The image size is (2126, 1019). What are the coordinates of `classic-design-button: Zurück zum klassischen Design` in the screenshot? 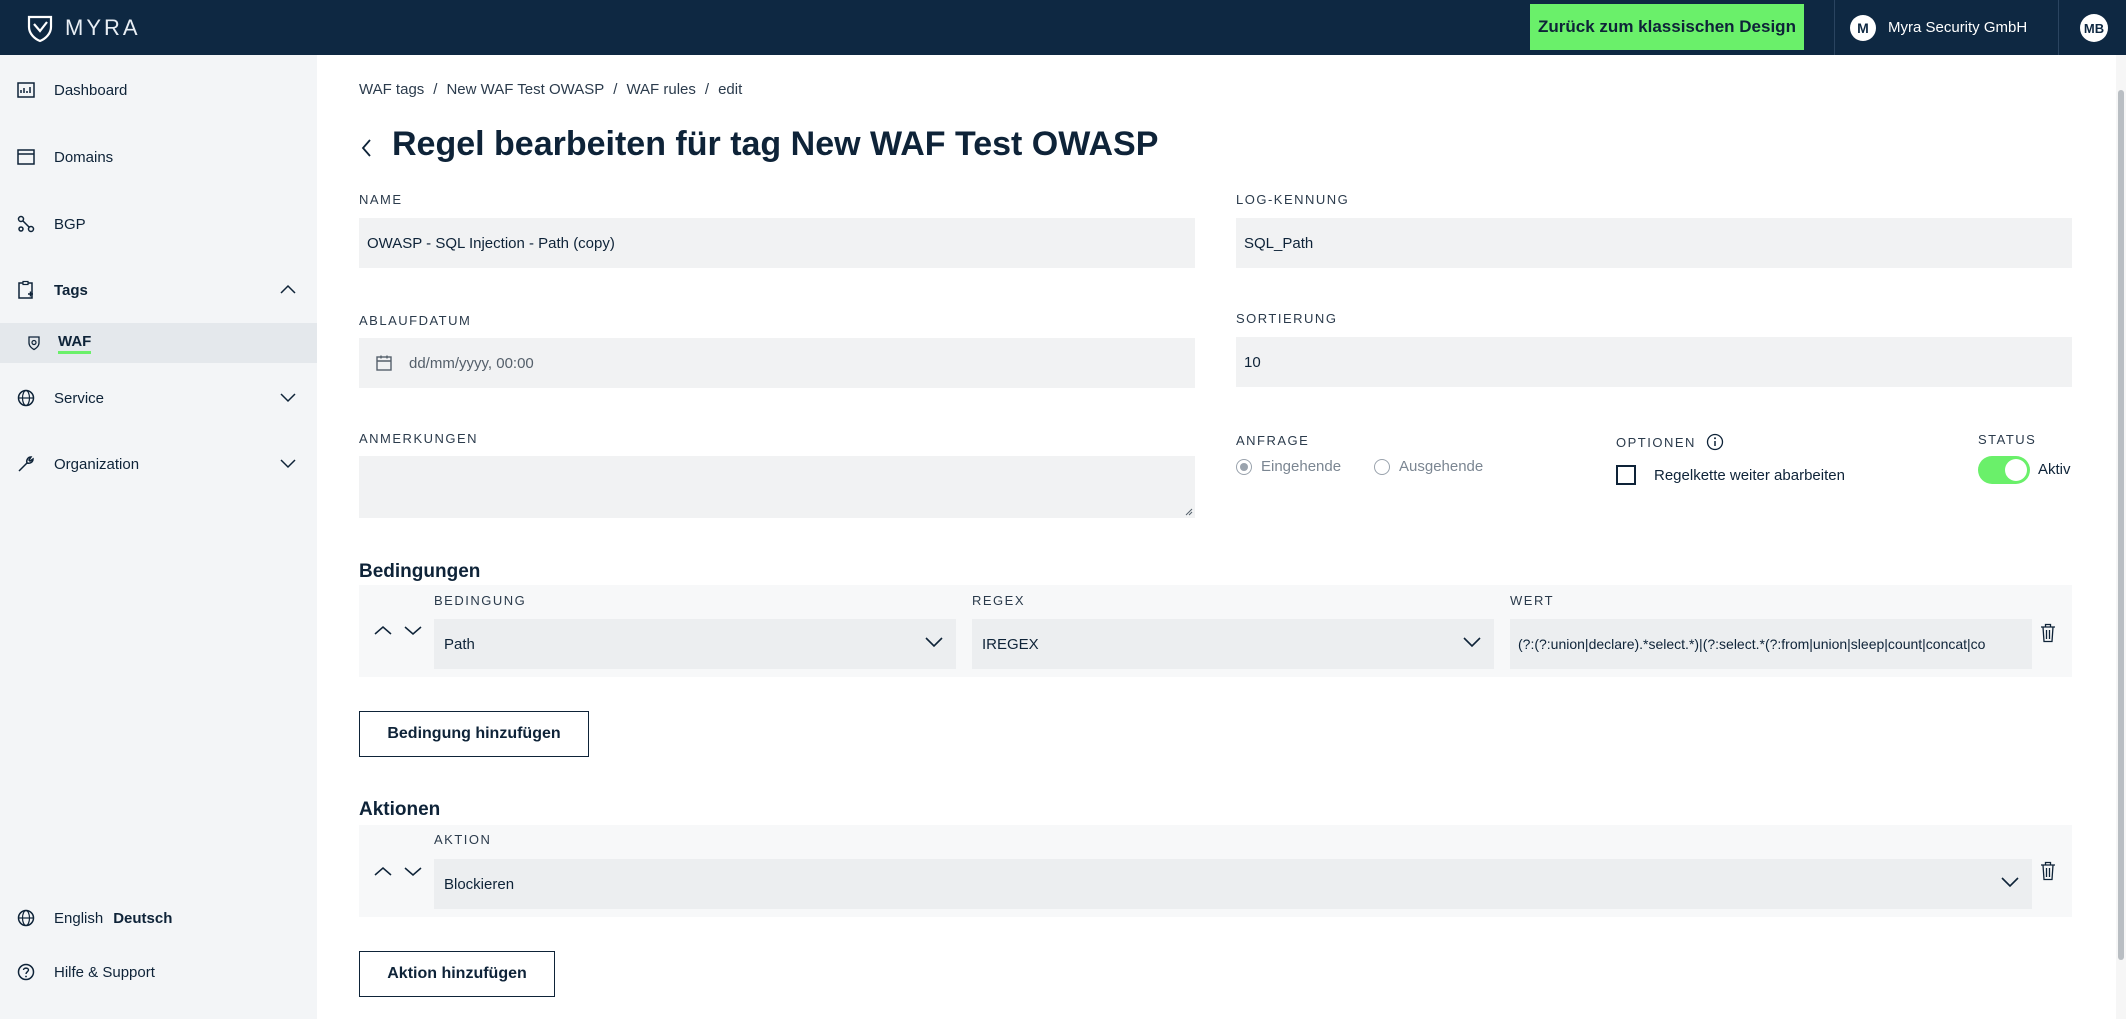 It's located at (1667, 27).